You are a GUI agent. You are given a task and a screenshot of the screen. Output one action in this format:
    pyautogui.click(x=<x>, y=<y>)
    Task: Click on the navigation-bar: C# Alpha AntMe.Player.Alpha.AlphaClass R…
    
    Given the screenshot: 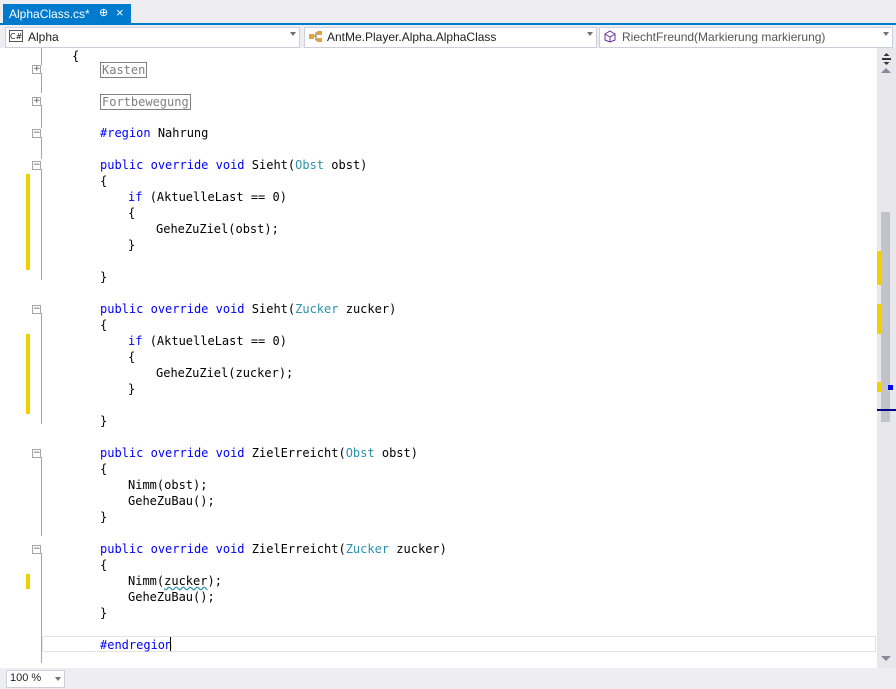 What is the action you would take?
    pyautogui.click(x=448, y=36)
    